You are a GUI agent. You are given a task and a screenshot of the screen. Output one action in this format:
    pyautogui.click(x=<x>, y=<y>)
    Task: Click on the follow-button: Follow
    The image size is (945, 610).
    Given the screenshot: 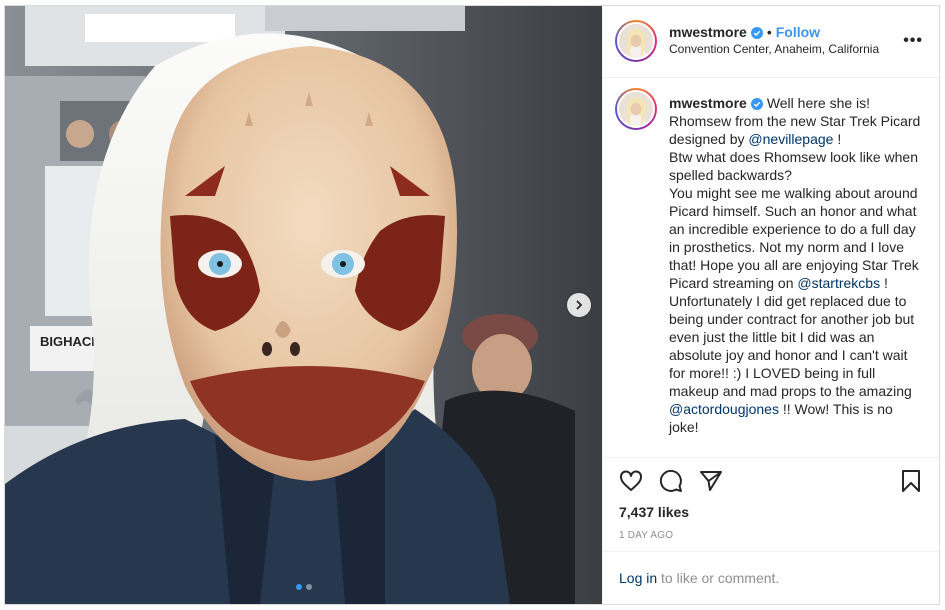 What is the action you would take?
    pyautogui.click(x=798, y=32)
    